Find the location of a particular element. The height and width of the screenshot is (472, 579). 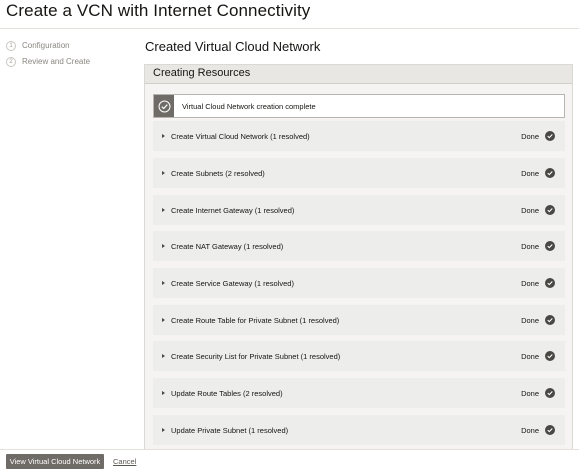

page-title: Create a VCN with Internet Connectivity is located at coordinates (158, 10).